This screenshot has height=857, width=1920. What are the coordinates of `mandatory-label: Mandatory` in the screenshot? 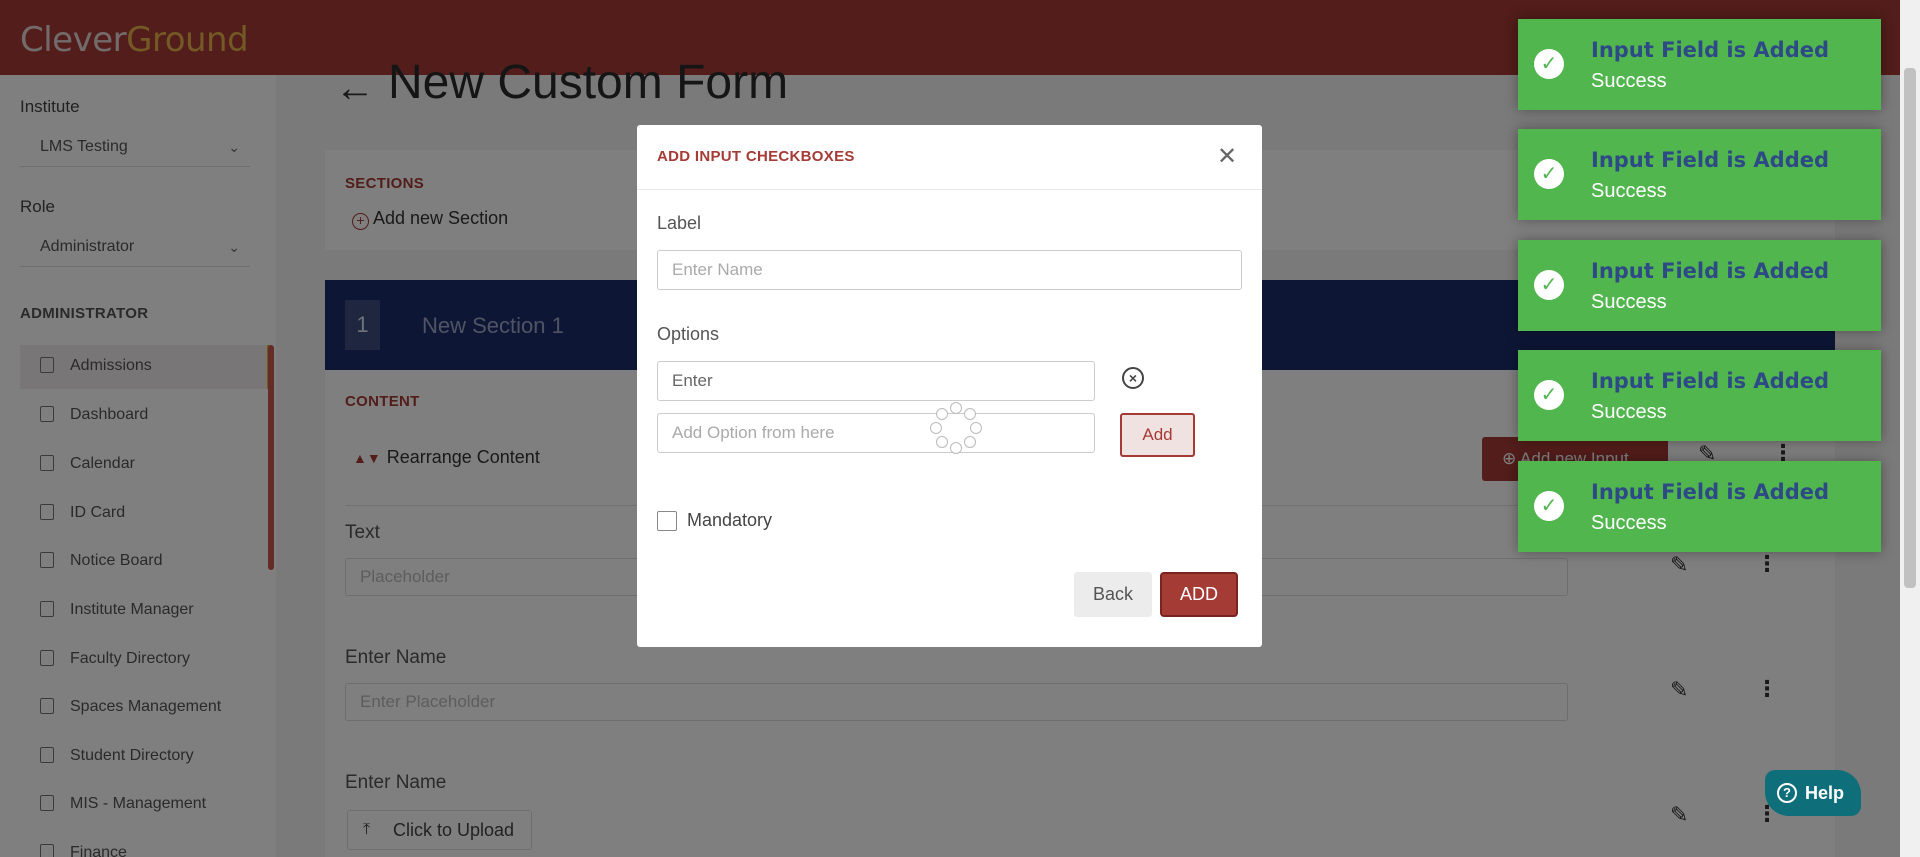 It's located at (730, 520).